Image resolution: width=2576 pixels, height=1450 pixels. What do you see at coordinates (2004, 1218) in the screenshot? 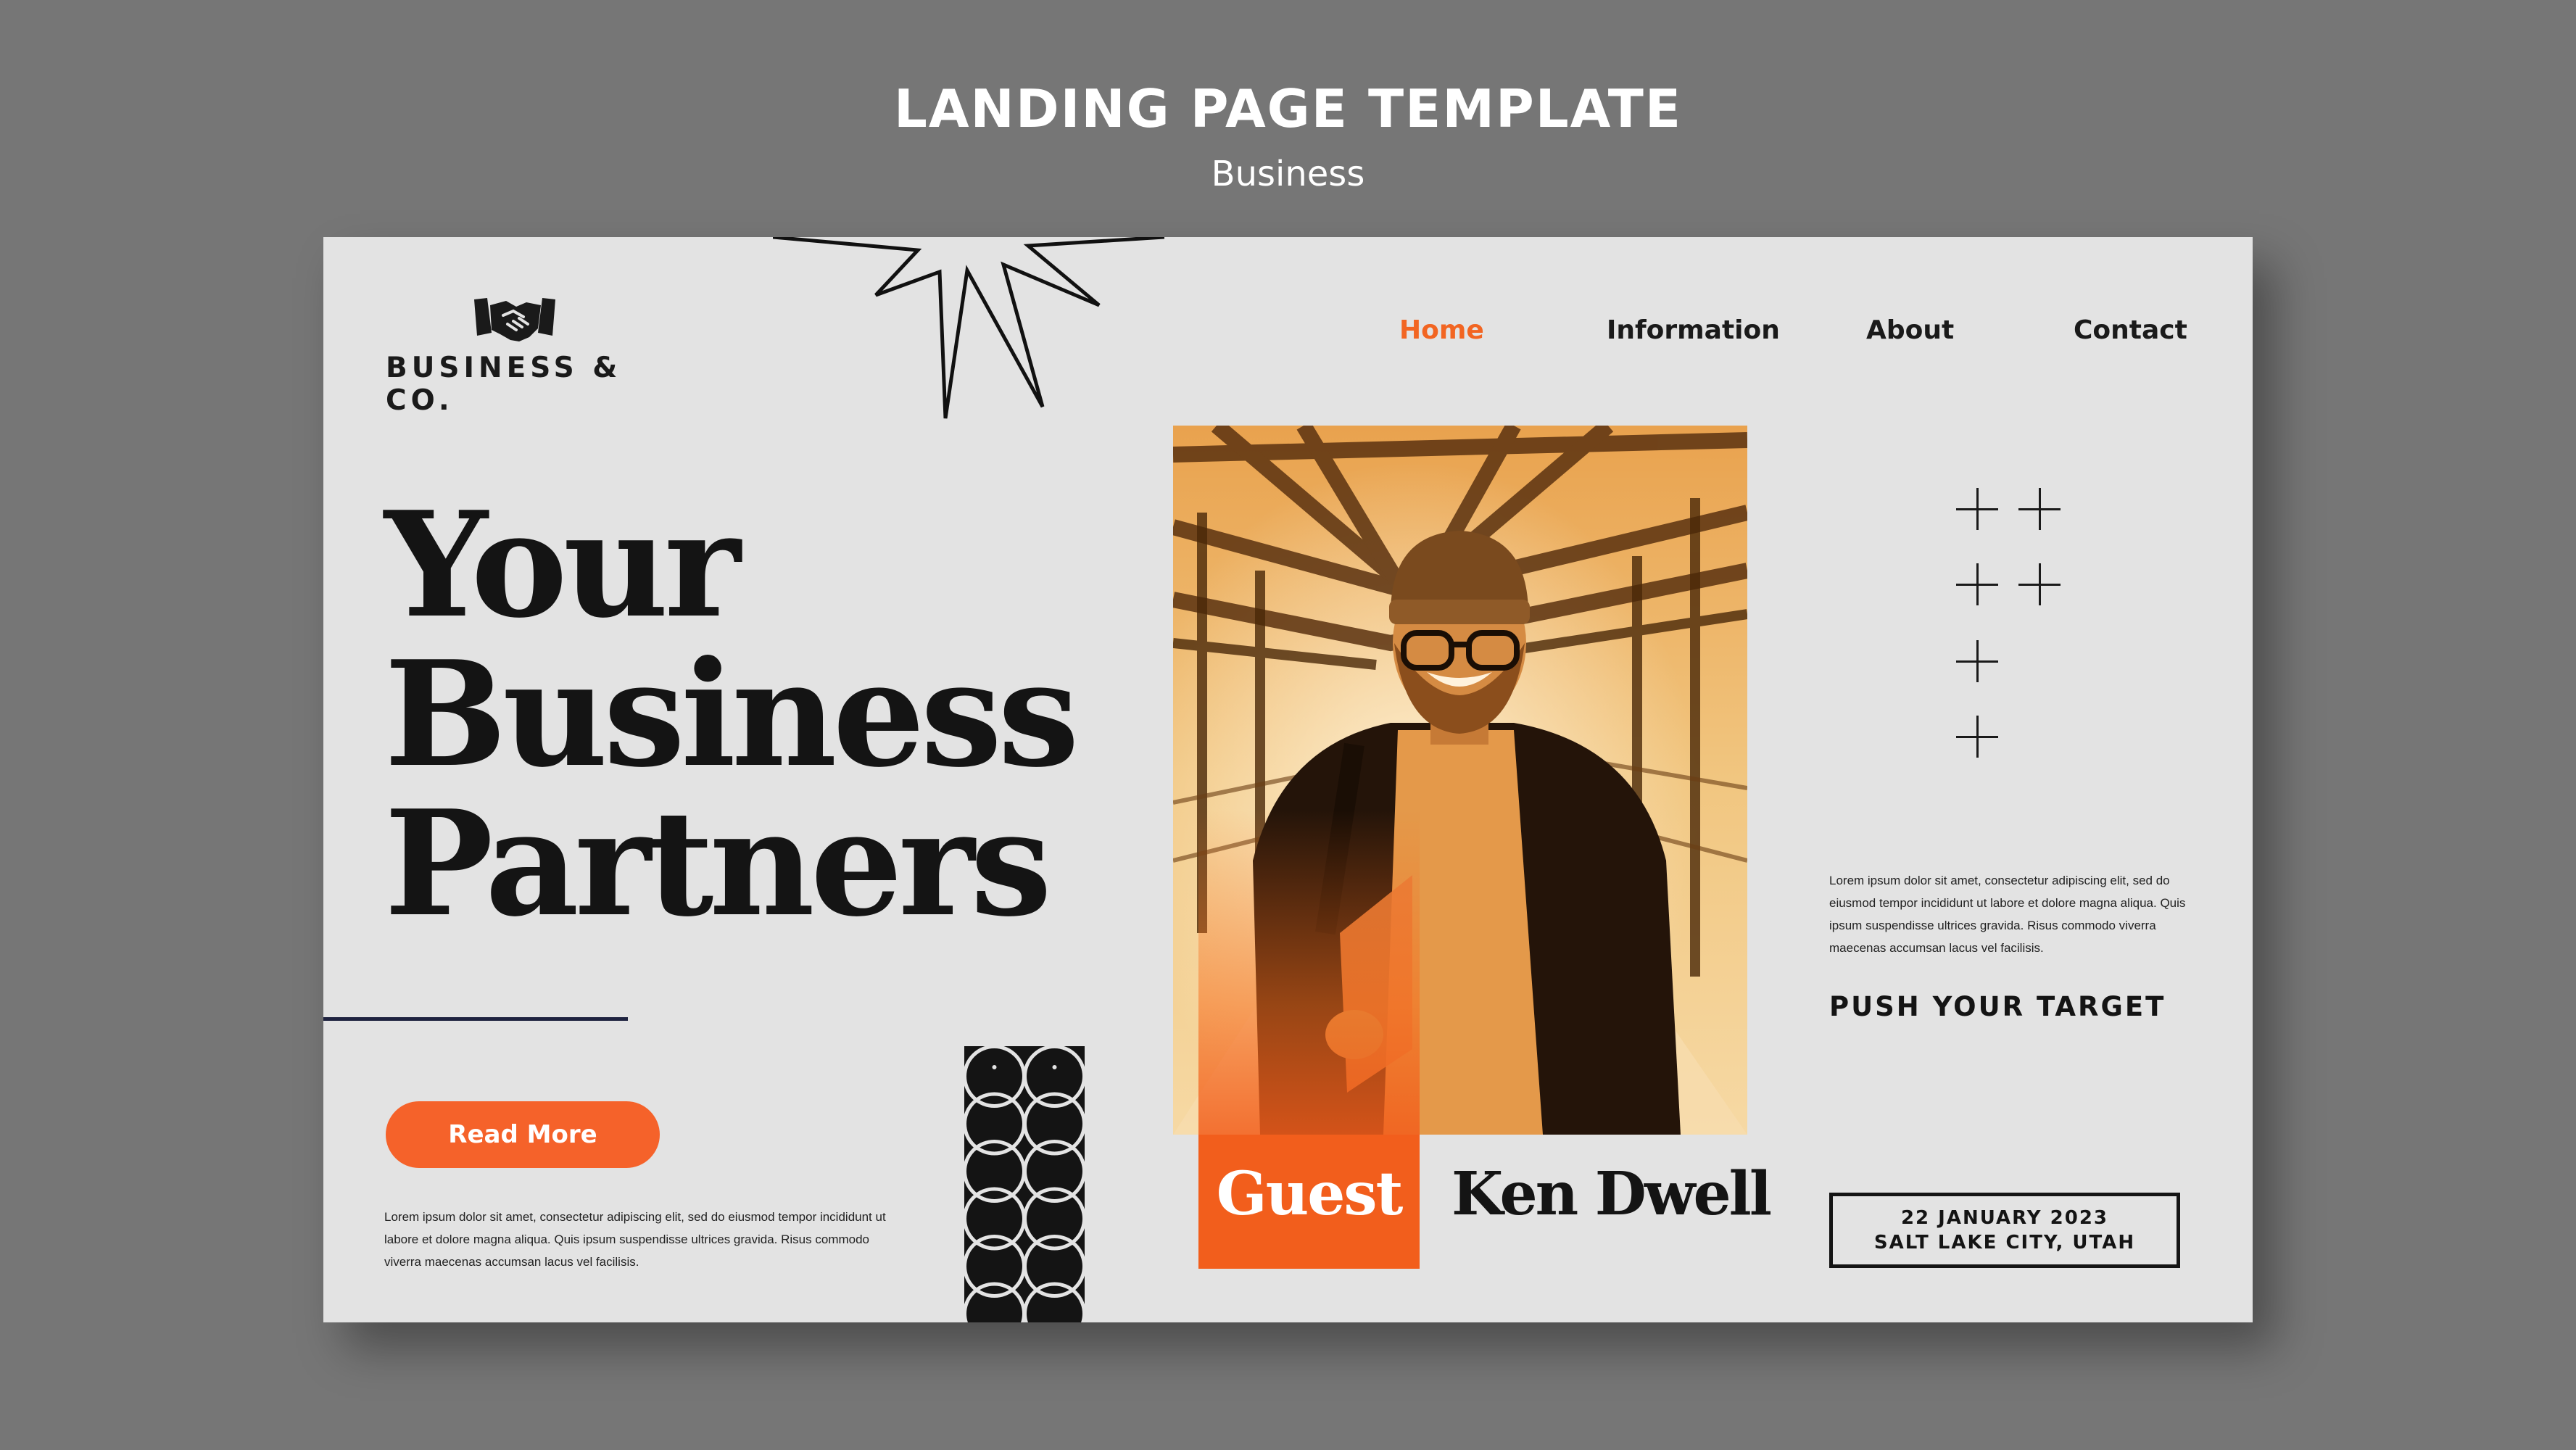
I see `event-date: 22 JANUARY 2023` at bounding box center [2004, 1218].